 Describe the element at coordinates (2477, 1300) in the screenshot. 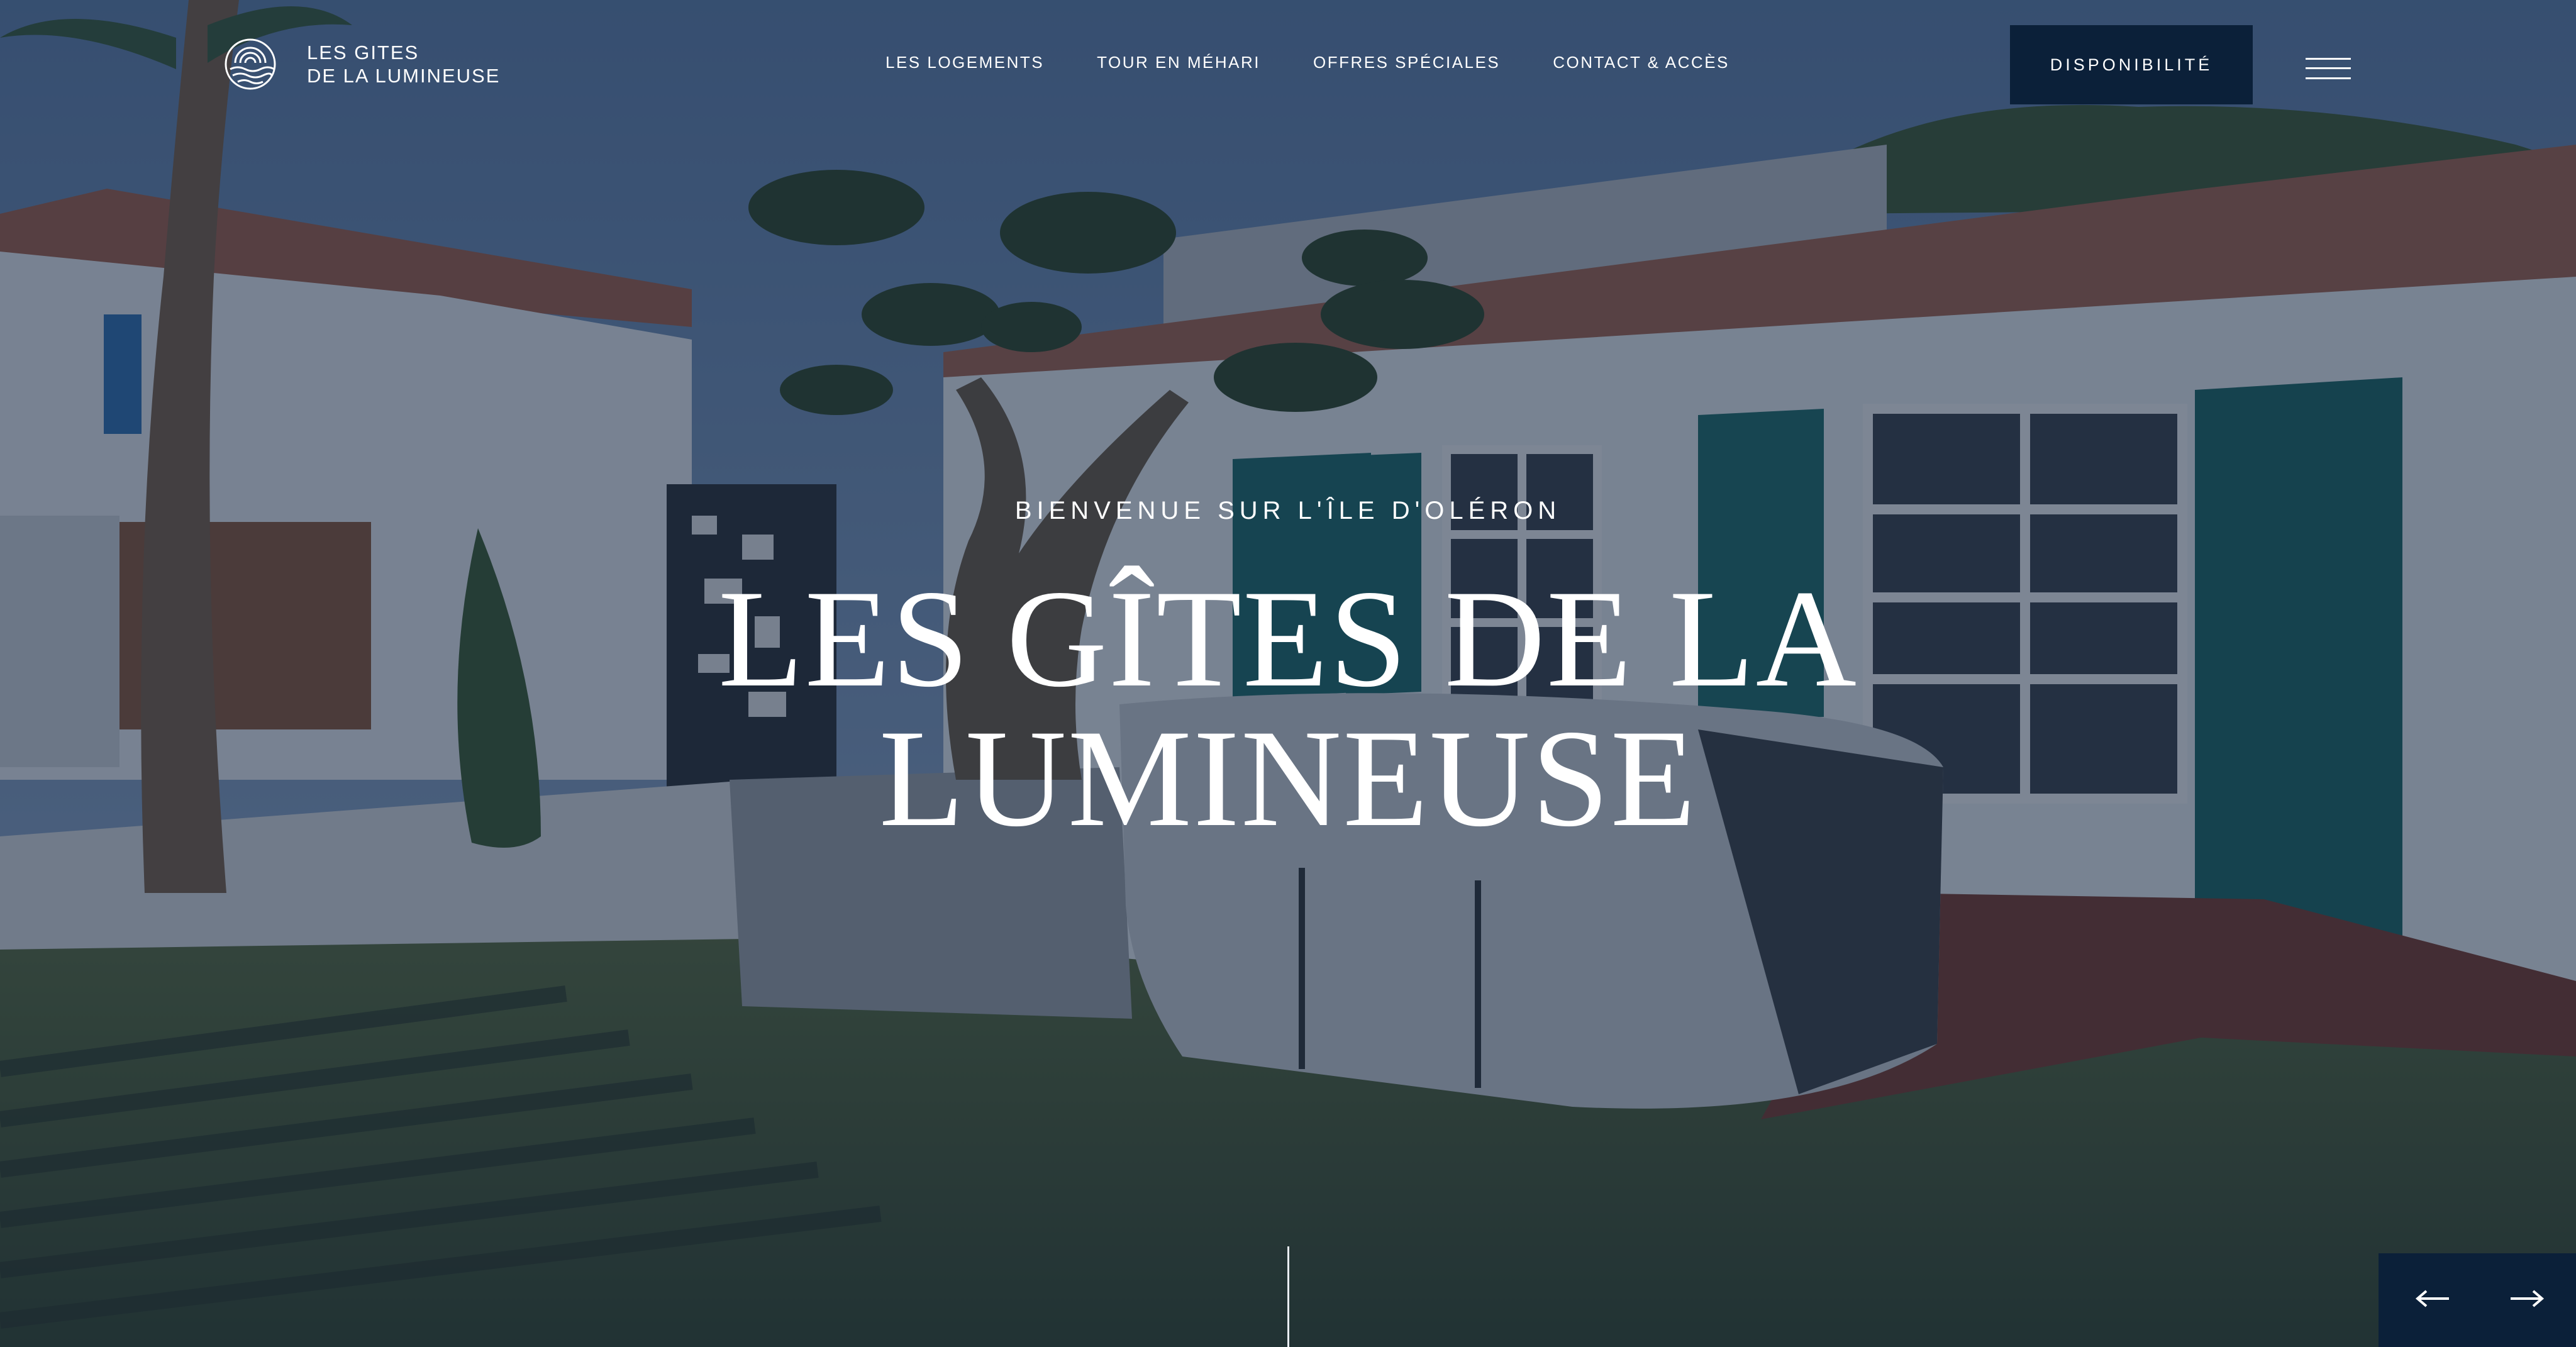

I see `slider-controls` at that location.